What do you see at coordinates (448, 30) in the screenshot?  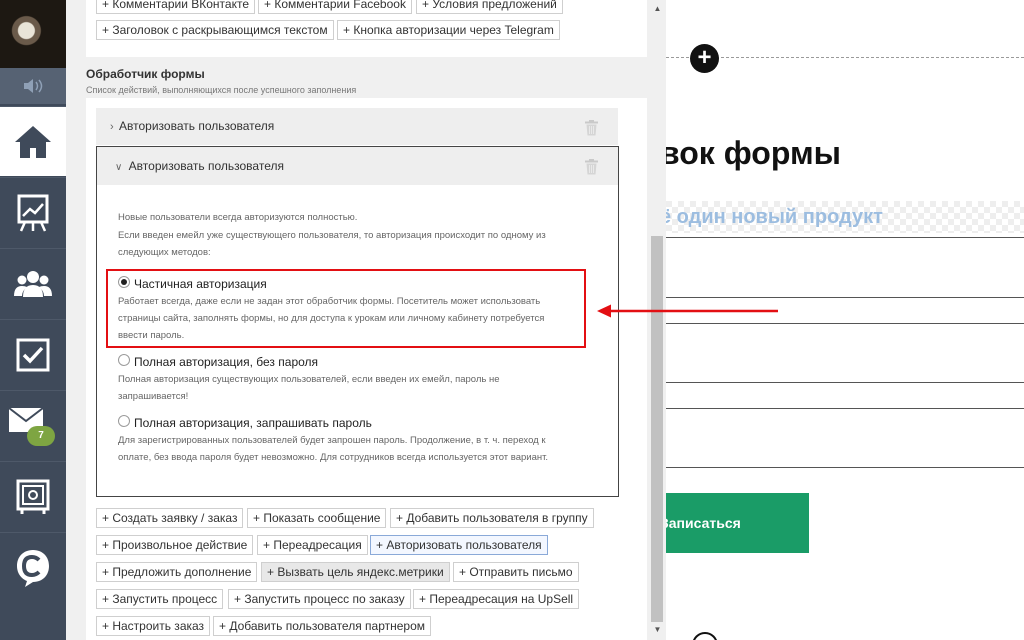 I see `add-telegram-auth-button: + Кнопка авторизации через Telegram` at bounding box center [448, 30].